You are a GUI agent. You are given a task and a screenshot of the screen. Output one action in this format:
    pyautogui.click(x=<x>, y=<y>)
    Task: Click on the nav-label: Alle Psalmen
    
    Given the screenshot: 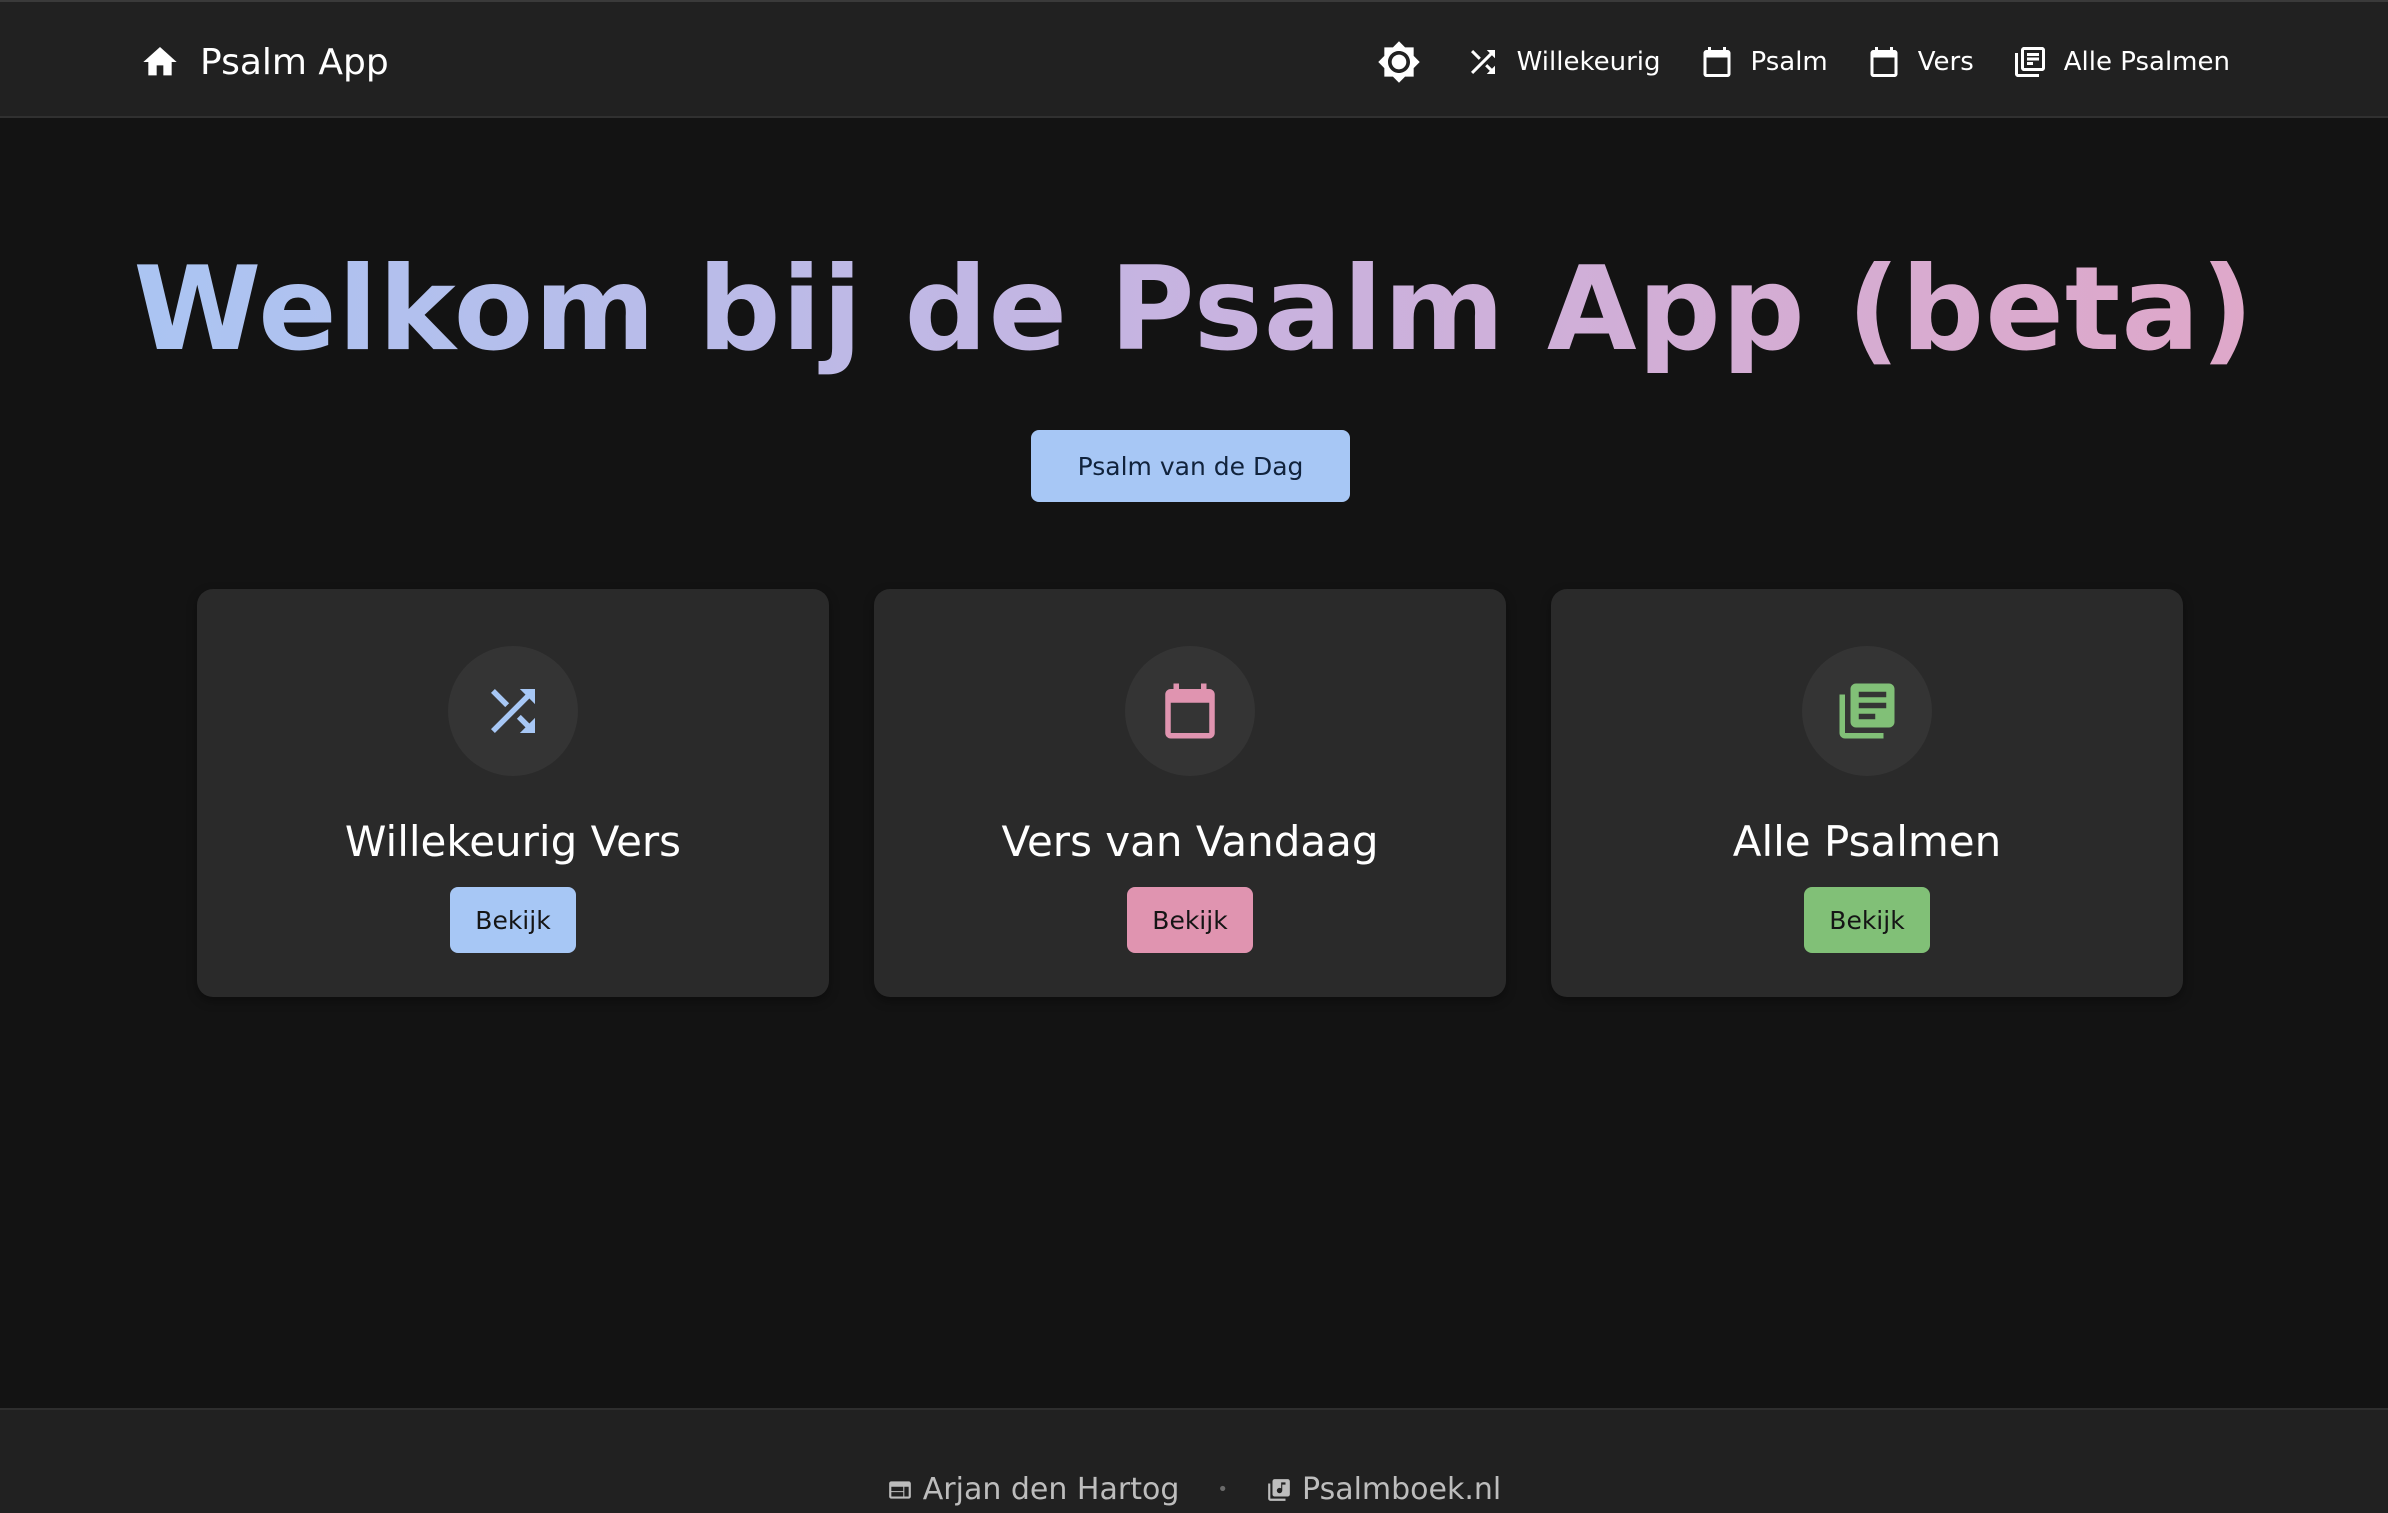 What is the action you would take?
    pyautogui.click(x=2146, y=62)
    